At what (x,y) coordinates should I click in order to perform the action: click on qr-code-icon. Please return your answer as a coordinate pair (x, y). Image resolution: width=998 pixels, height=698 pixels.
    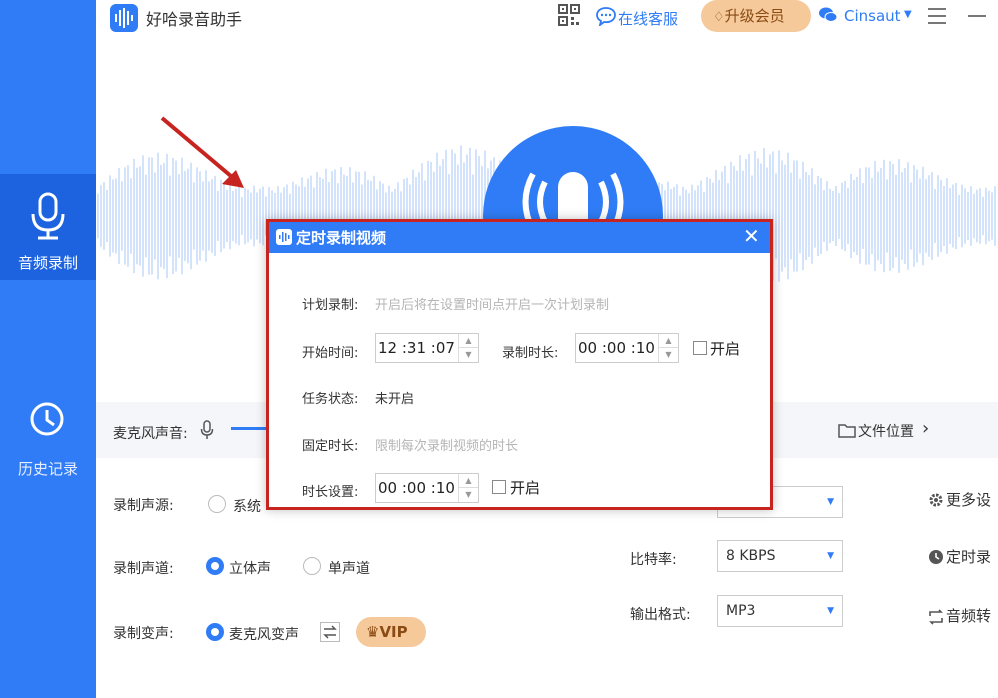
    Looking at the image, I should click on (569, 15).